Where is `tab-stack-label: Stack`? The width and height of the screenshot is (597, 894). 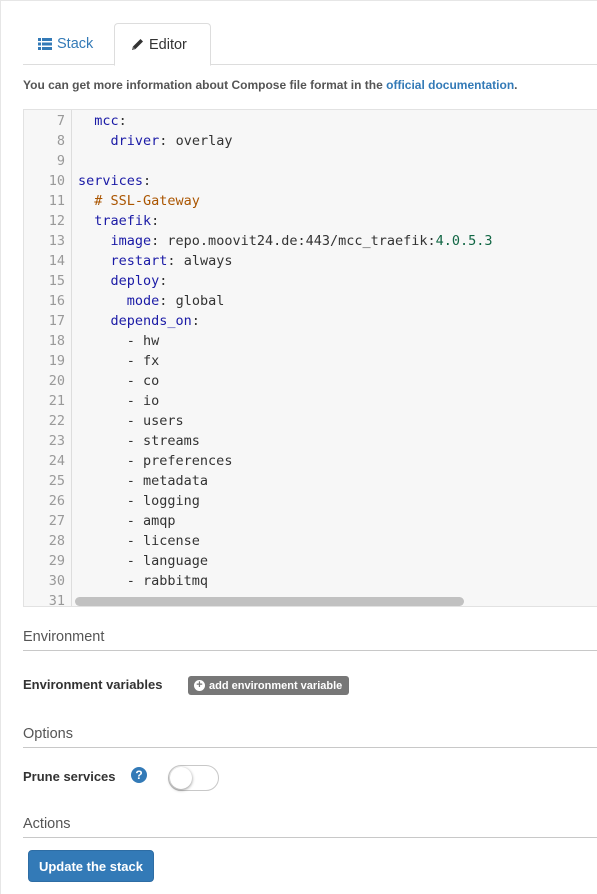 tab-stack-label: Stack is located at coordinates (75, 44).